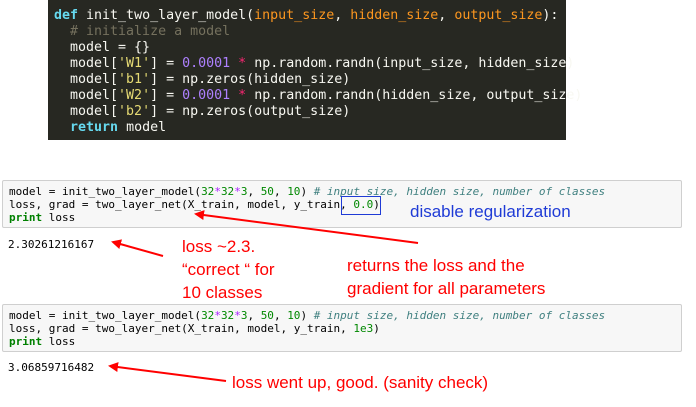 Image resolution: width=696 pixels, height=407 pixels. Describe the element at coordinates (94, 127) in the screenshot. I see `code-token: return` at that location.